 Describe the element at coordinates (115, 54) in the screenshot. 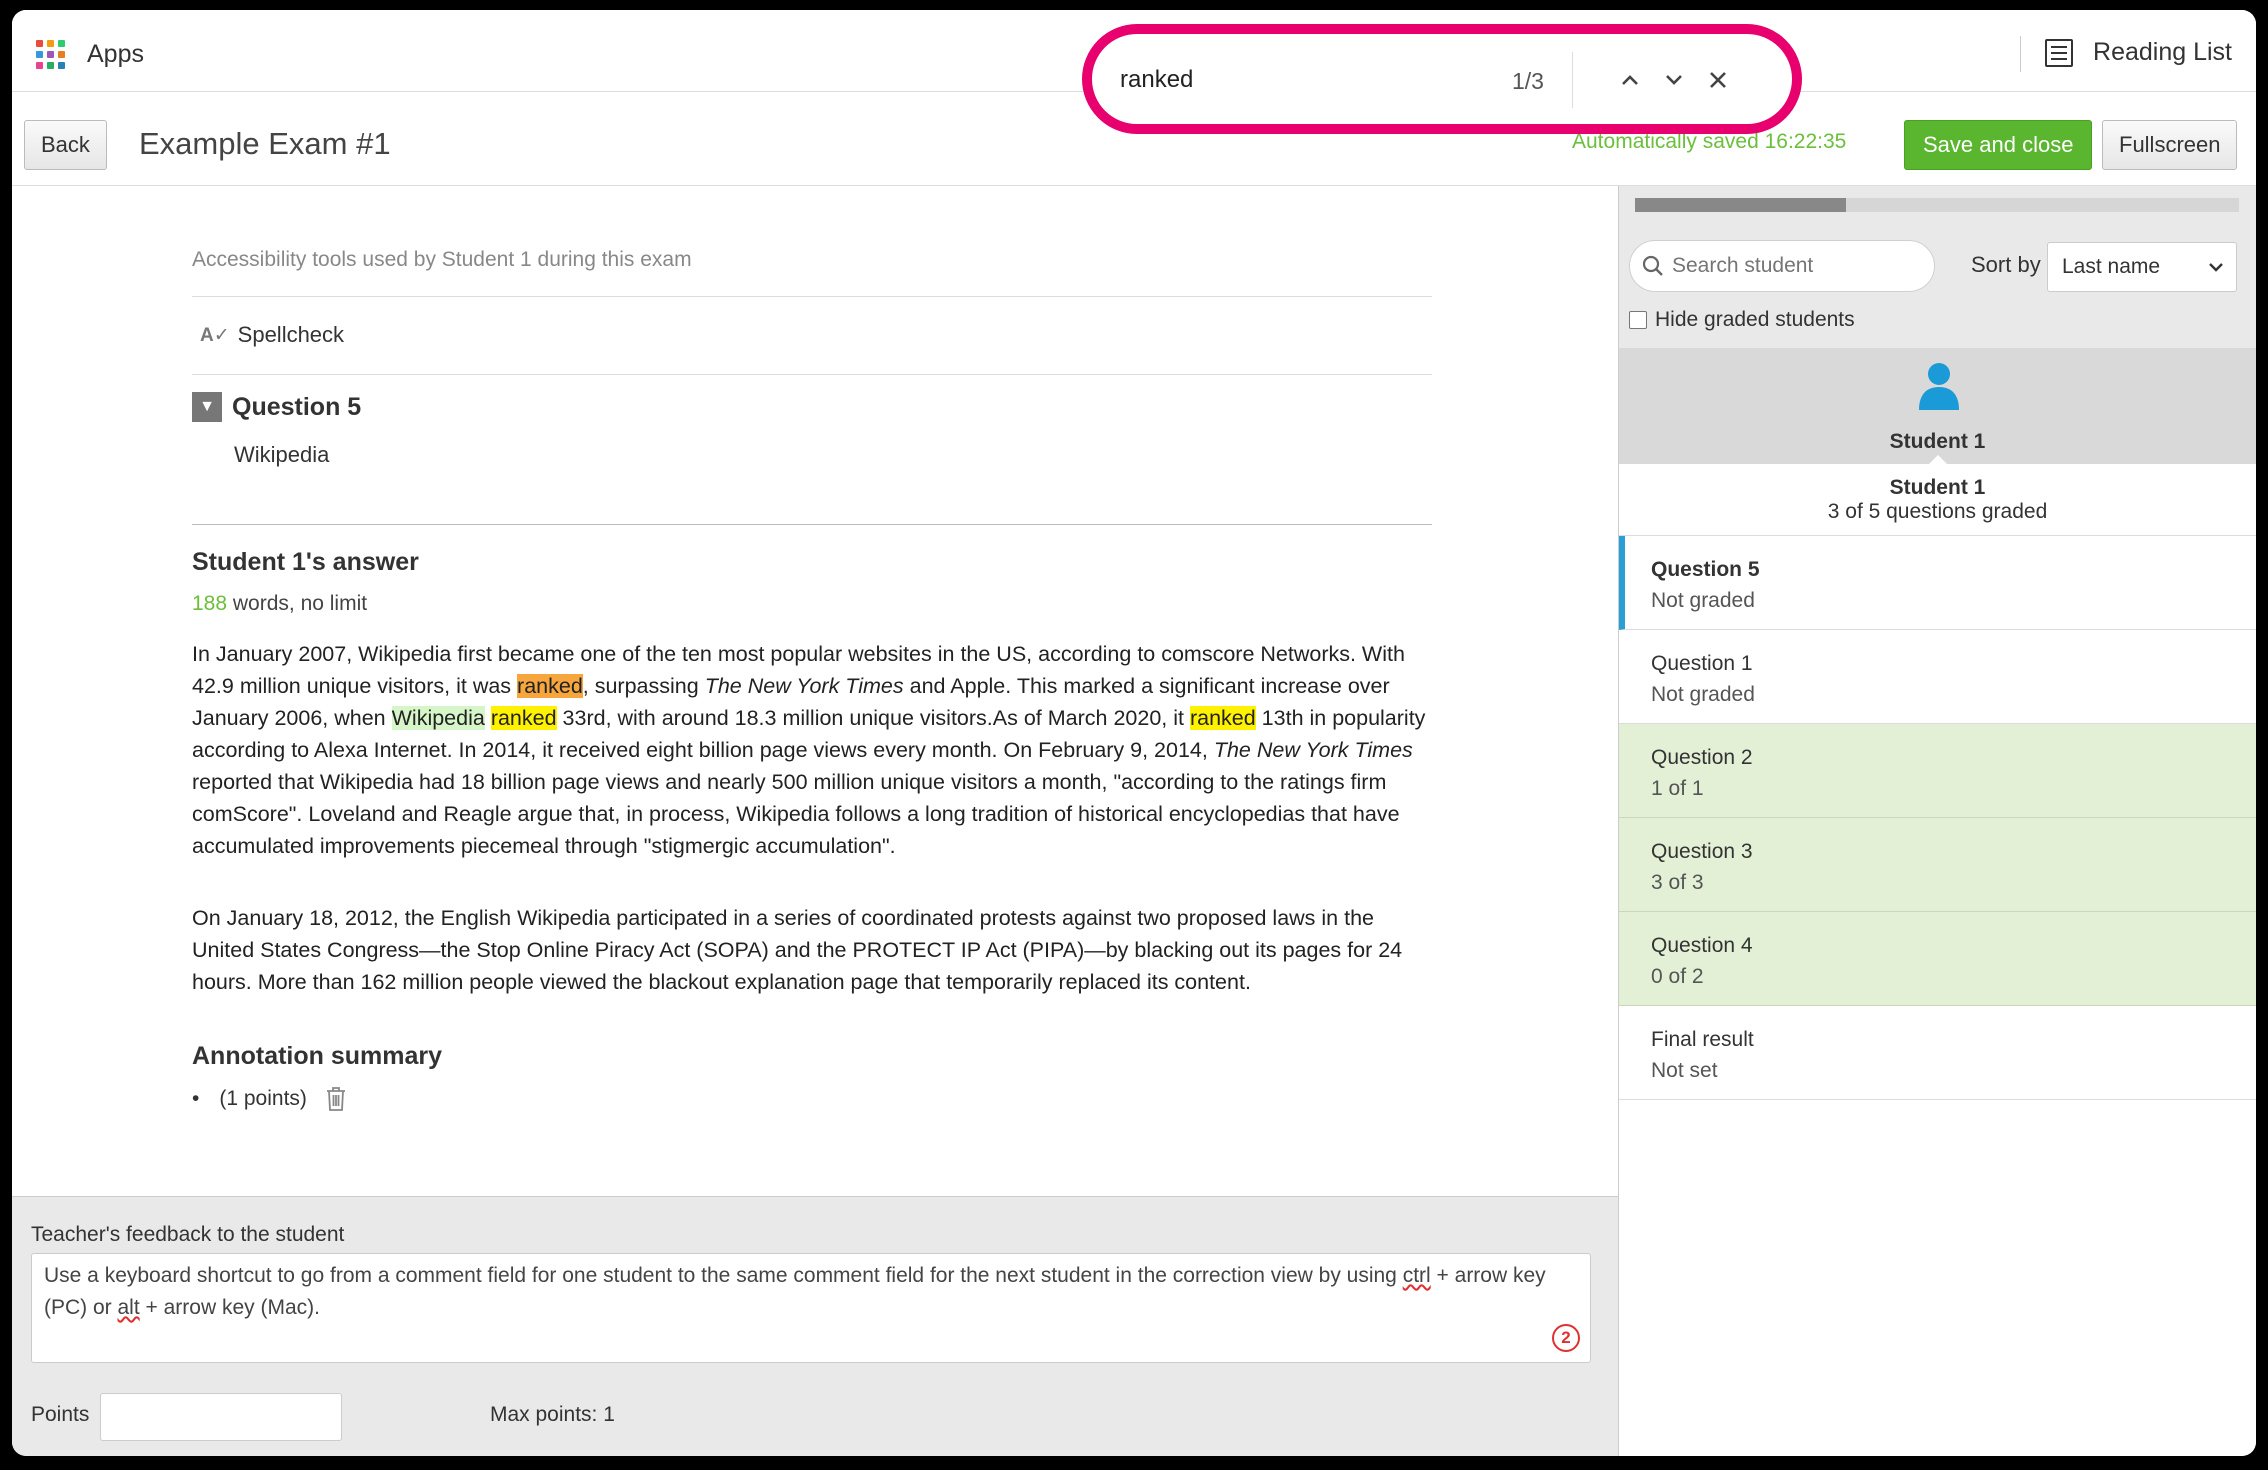

I see `apps-label: Apps` at that location.